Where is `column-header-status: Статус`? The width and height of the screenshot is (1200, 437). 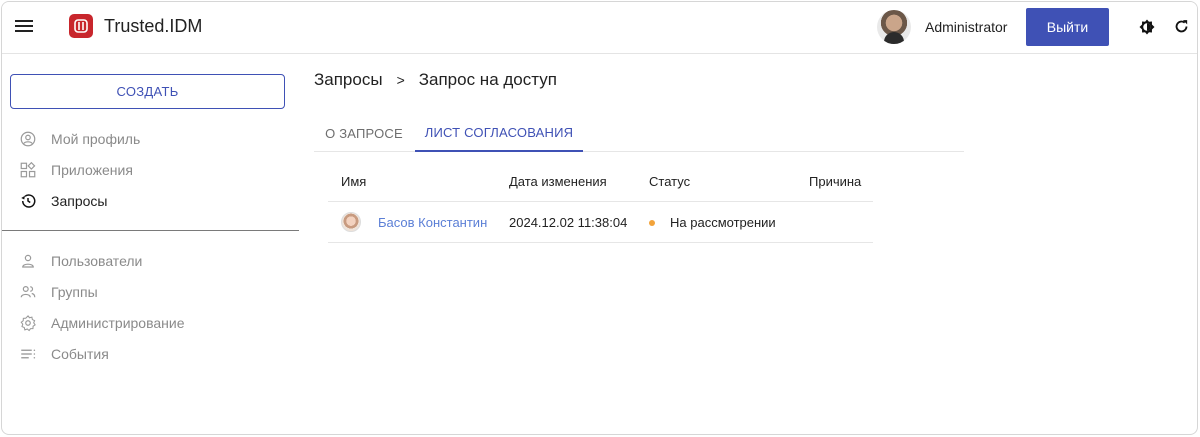
column-header-status: Статус is located at coordinates (670, 181).